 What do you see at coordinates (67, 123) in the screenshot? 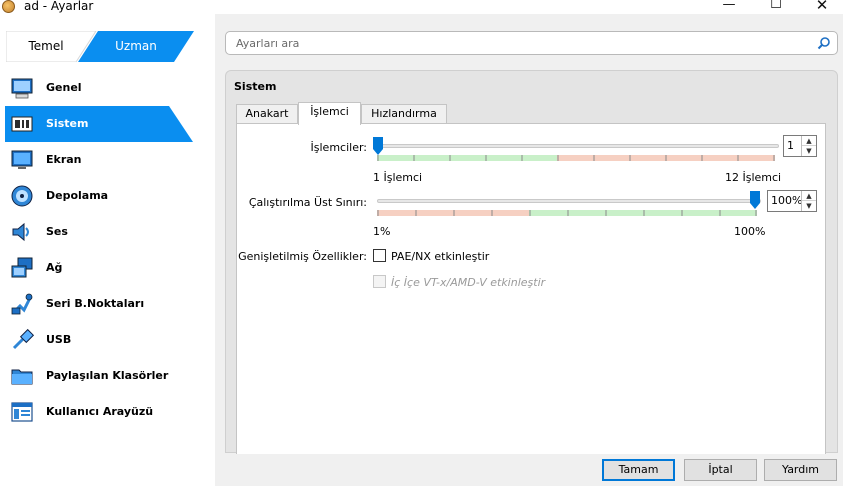
I see `sidebar-item-label: Sistem` at bounding box center [67, 123].